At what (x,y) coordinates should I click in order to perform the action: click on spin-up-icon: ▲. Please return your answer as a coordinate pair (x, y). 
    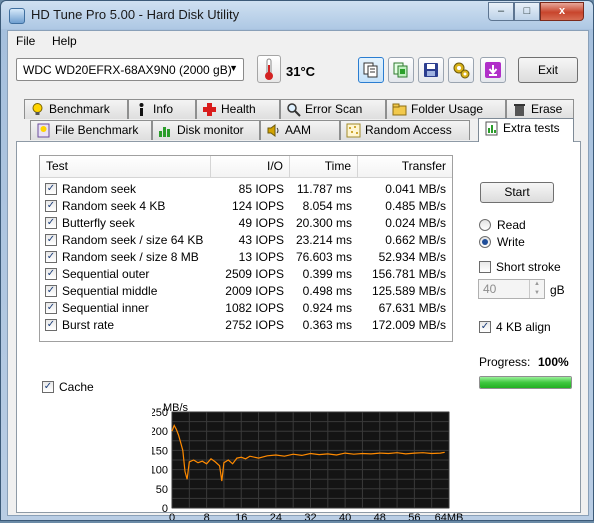
    Looking at the image, I should click on (536, 284).